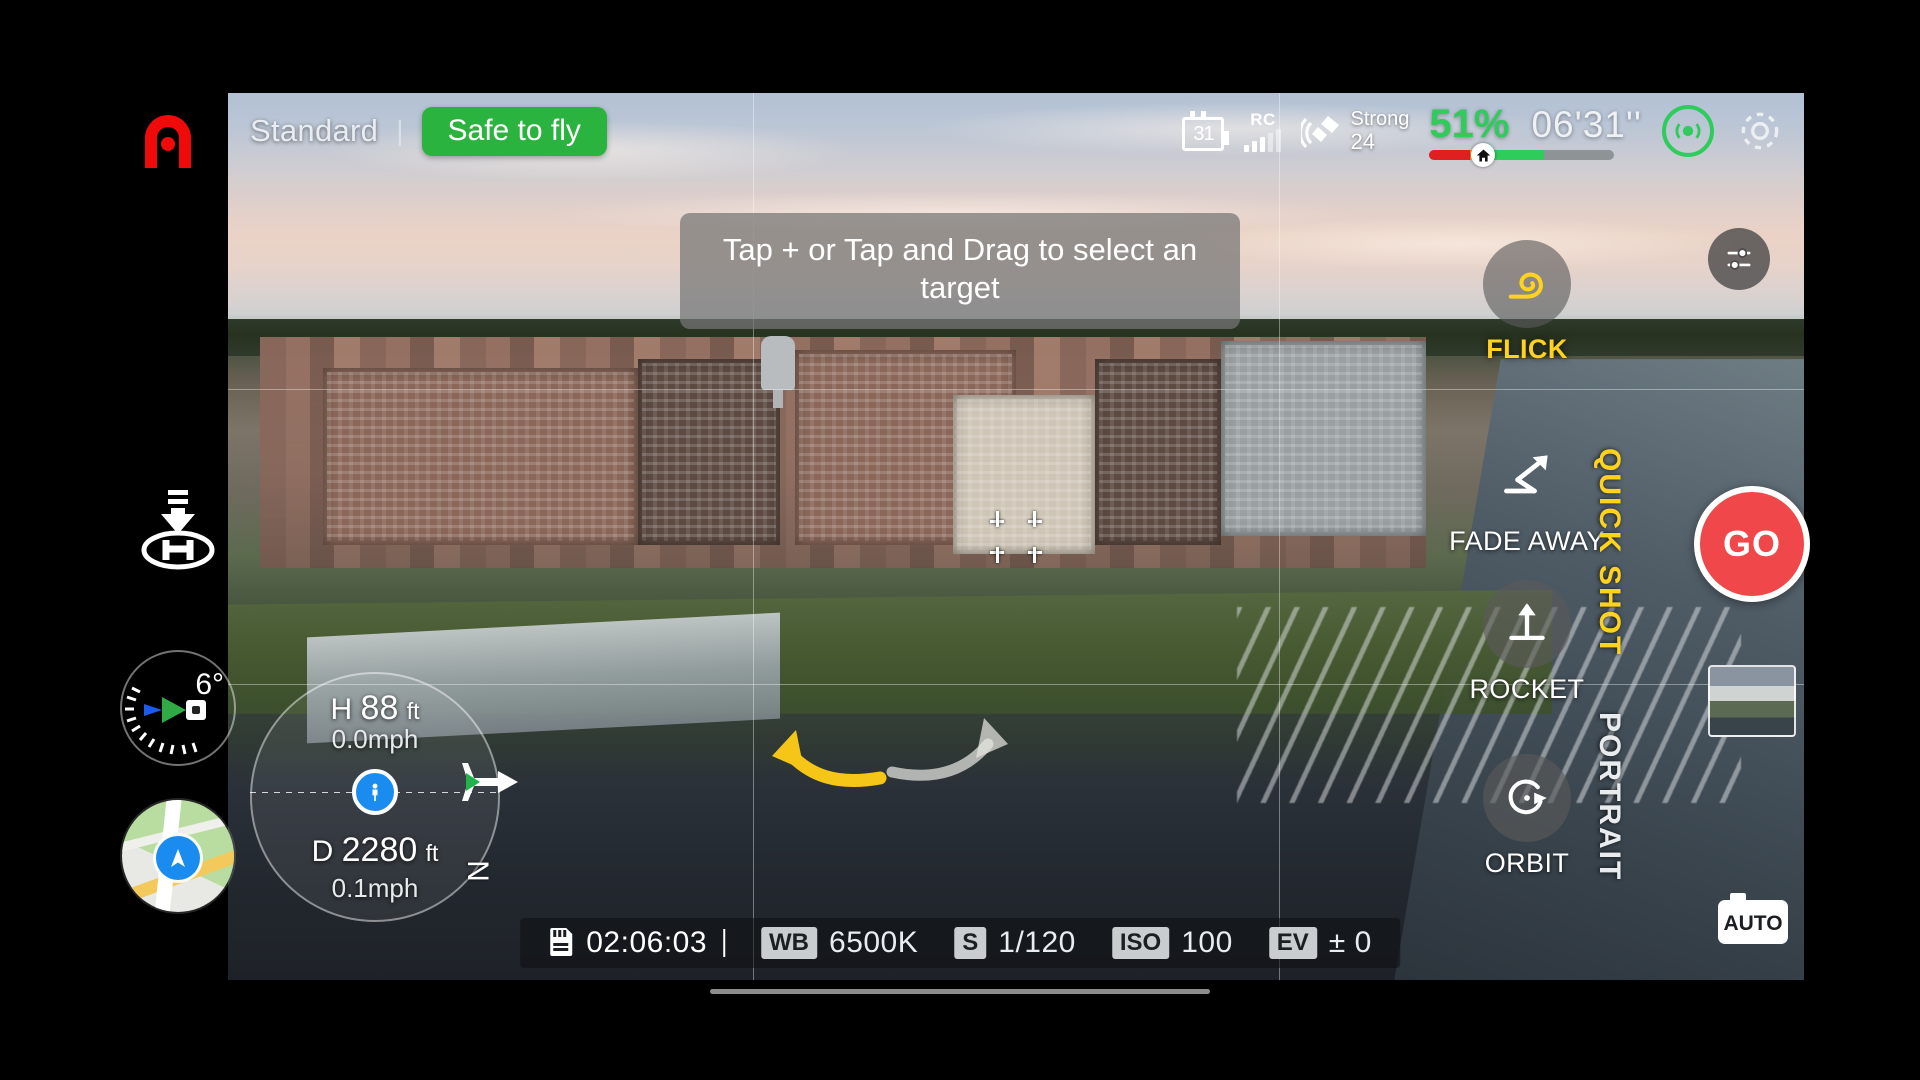 This screenshot has height=1080, width=1920. Describe the element at coordinates (647, 942) in the screenshot. I see `record-time: 02:06:03` at that location.